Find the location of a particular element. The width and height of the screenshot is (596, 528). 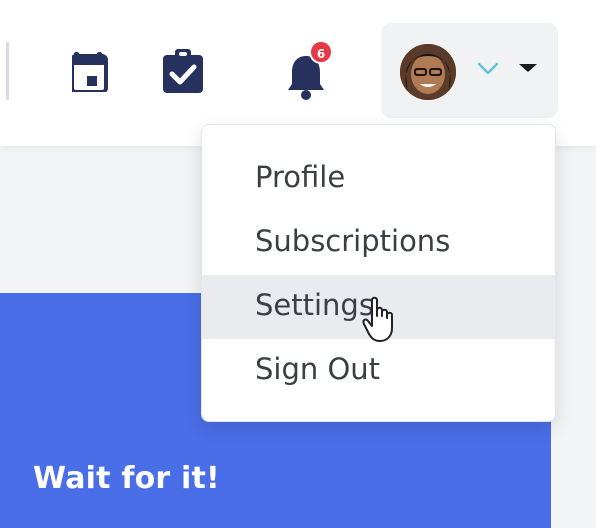

user-menu-toggle is located at coordinates (469, 70).